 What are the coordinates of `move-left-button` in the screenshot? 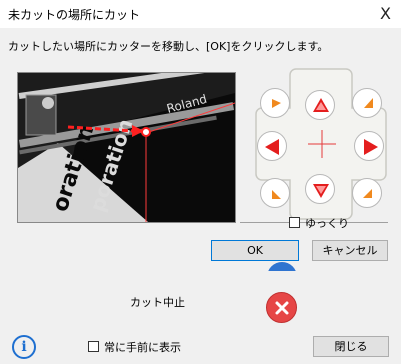 It's located at (272, 146).